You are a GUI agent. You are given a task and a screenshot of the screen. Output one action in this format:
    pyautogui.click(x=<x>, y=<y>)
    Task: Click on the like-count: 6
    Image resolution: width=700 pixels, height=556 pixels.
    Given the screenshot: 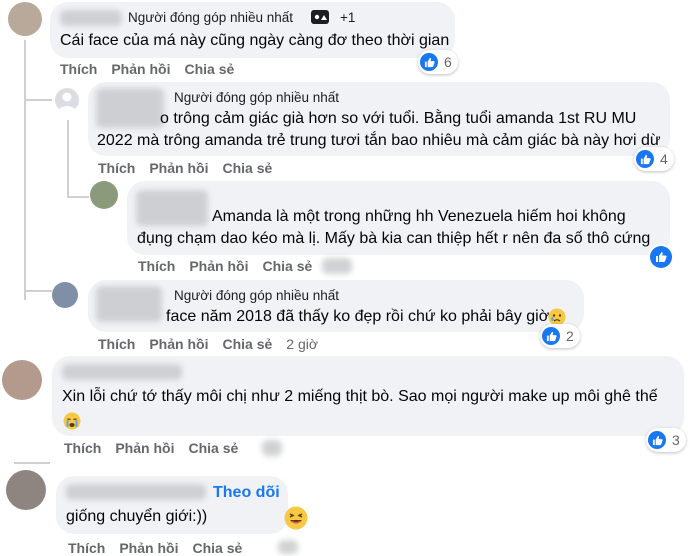 What is the action you would take?
    pyautogui.click(x=448, y=62)
    